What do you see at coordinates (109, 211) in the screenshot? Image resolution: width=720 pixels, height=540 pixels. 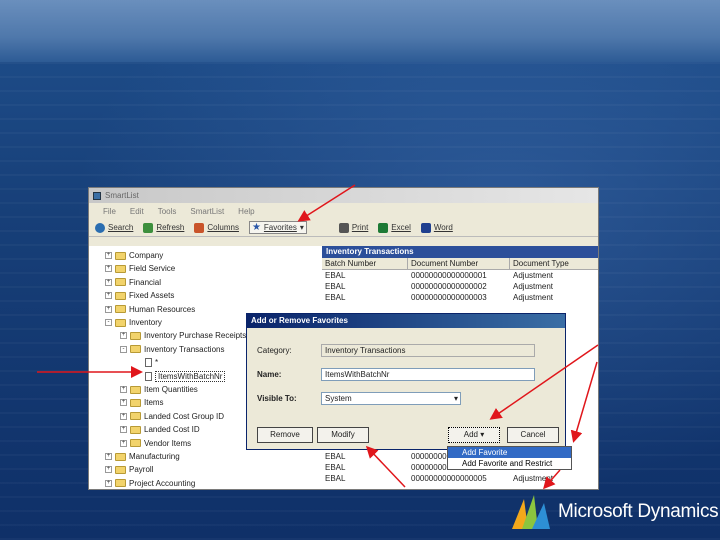 I see `menu-file: File` at bounding box center [109, 211].